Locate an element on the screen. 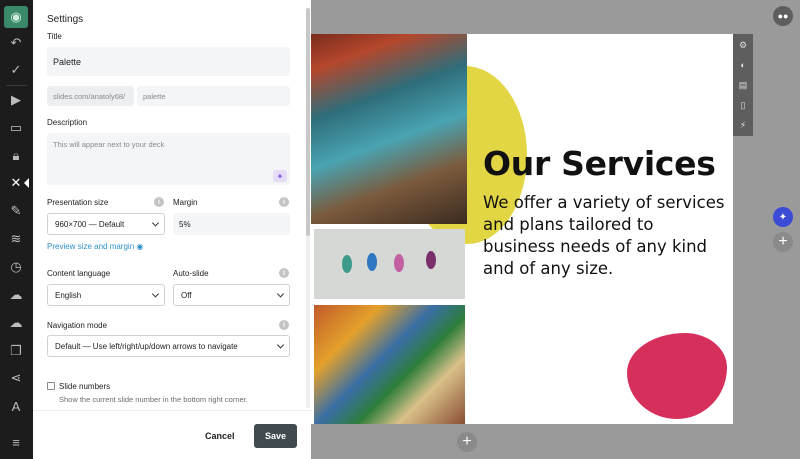  slide-numbers-checkbox is located at coordinates (51, 386).